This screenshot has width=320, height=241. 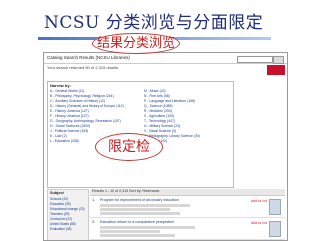 What do you see at coordinates (187, 111) in the screenshot?
I see `browse-link: R - Medicine (253)` at bounding box center [187, 111].